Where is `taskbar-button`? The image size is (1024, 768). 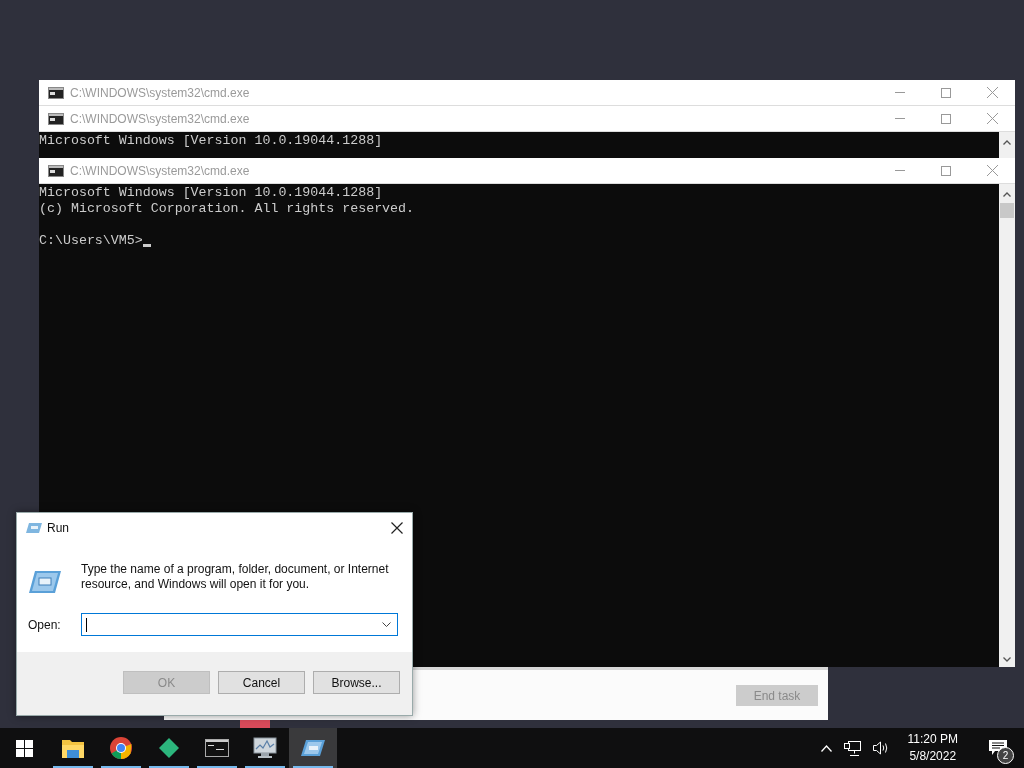
taskbar-button is located at coordinates (313, 748).